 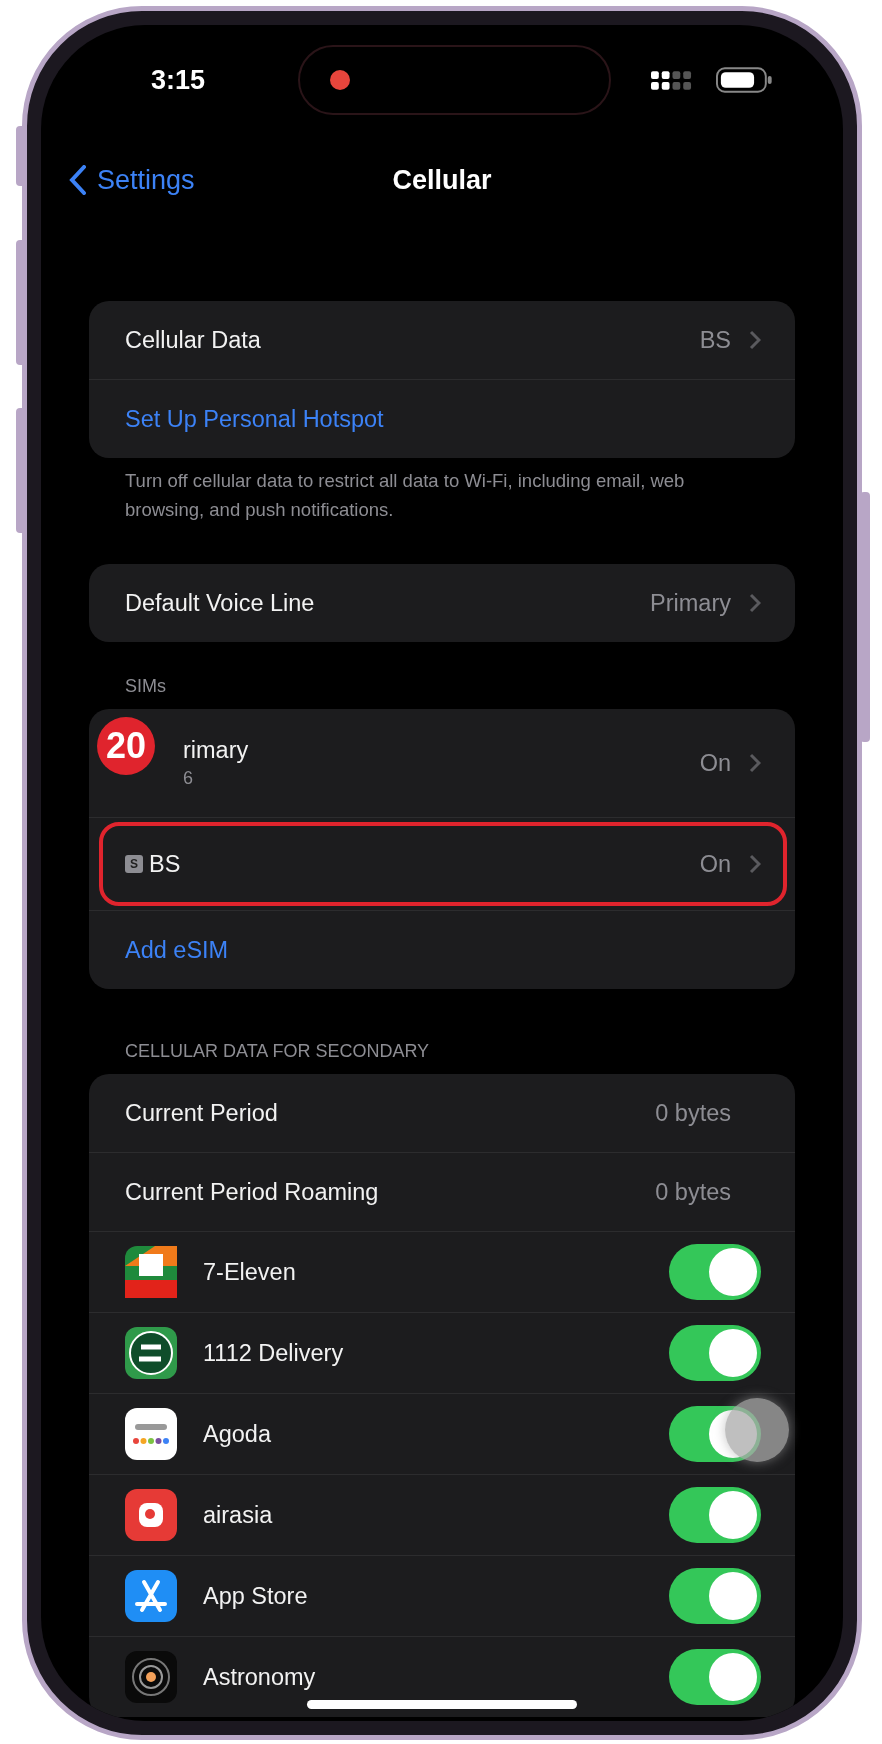 I want to click on sim-name: rimary, so click(x=216, y=750).